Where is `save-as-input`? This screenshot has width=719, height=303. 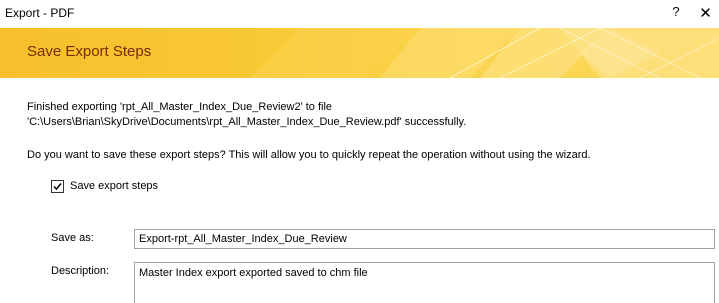
save-as-input is located at coordinates (424, 239).